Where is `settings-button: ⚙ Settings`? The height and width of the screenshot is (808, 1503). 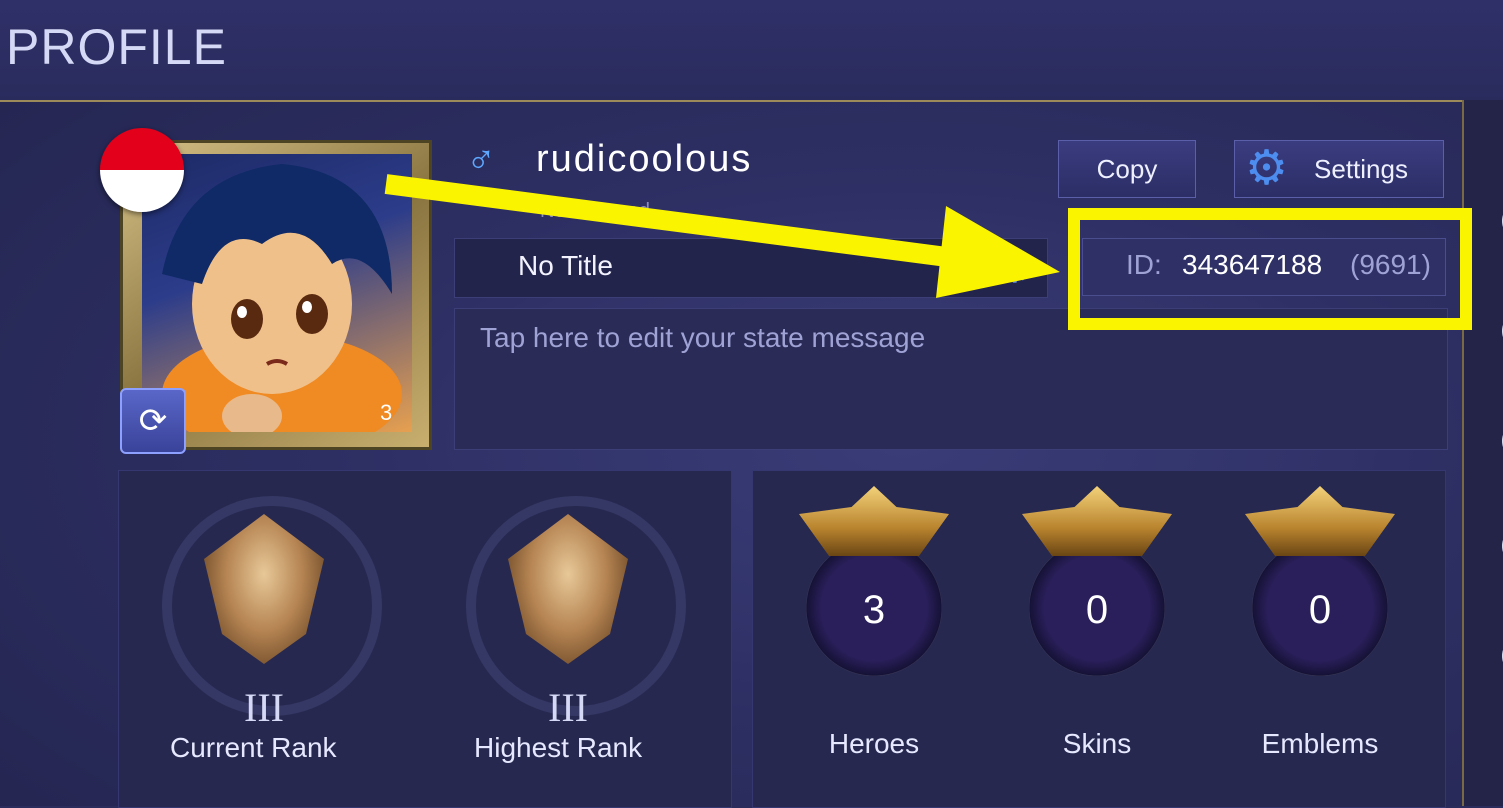 settings-button: ⚙ Settings is located at coordinates (1339, 169).